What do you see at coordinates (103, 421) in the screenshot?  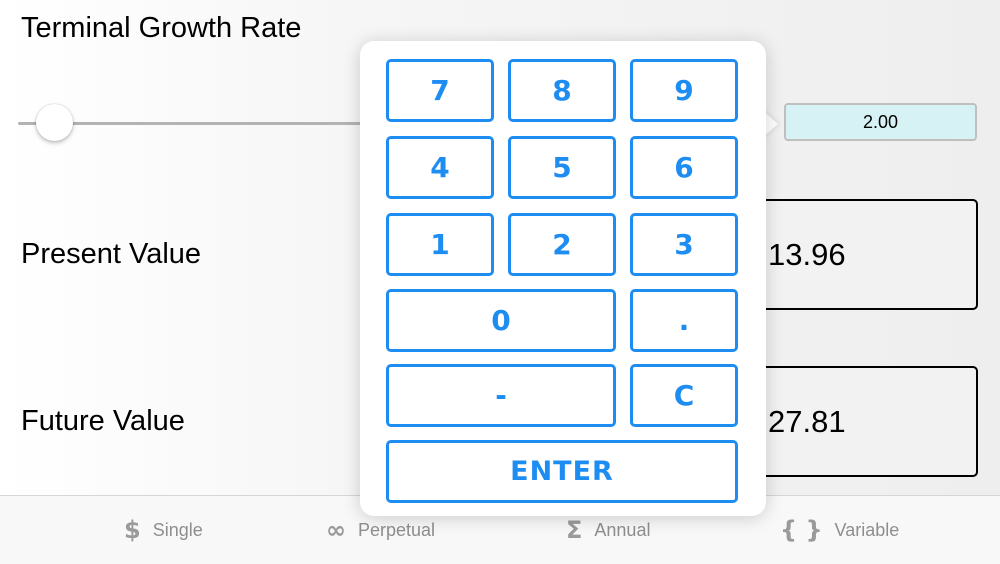 I see `label-future-value: Future Value` at bounding box center [103, 421].